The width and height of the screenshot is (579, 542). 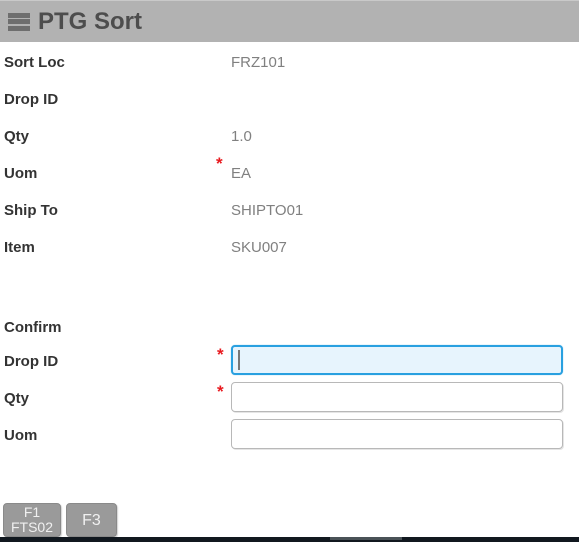 I want to click on f1-caption-label: FTS02, so click(x=31, y=527).